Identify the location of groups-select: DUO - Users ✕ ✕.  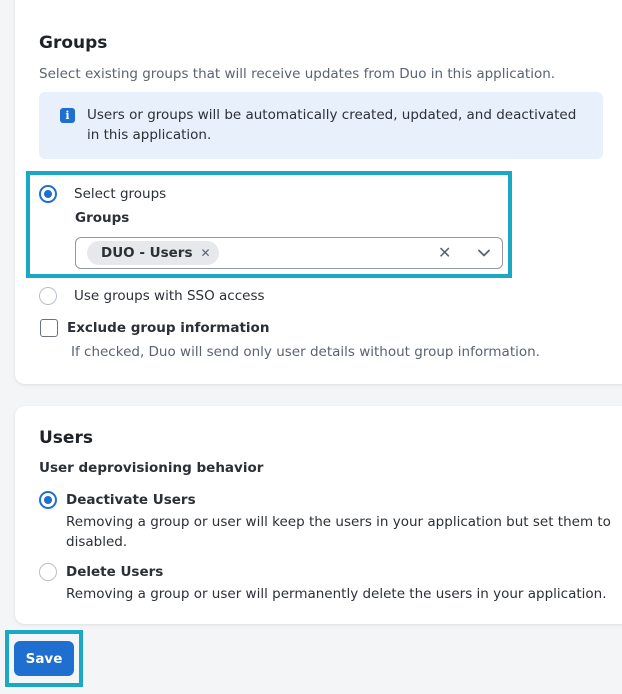
(289, 253).